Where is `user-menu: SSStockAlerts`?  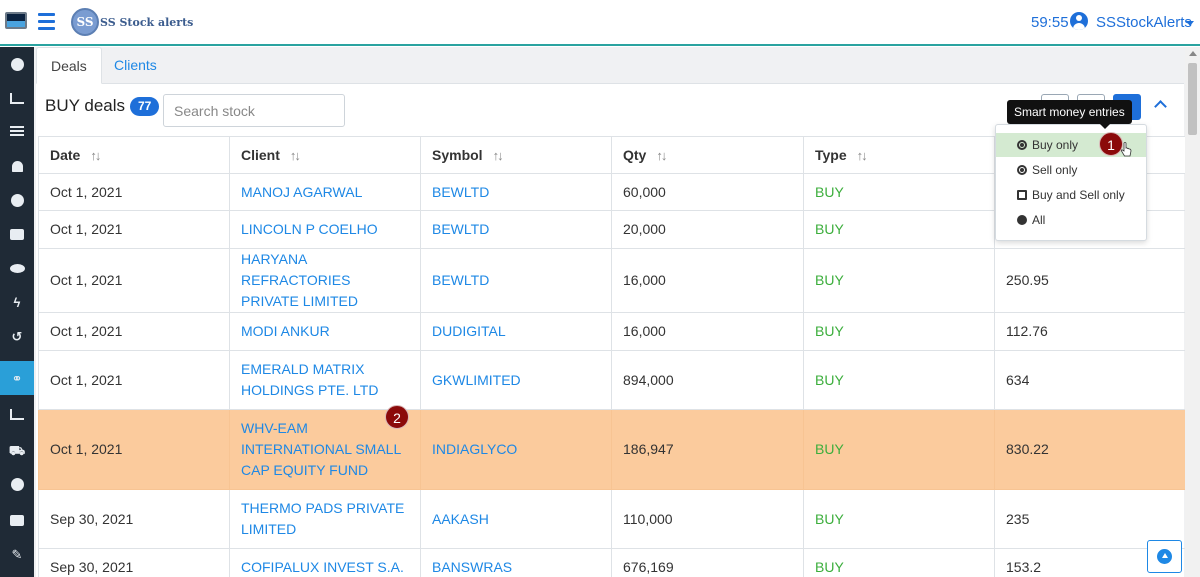
user-menu: SSStockAlerts is located at coordinates (1144, 22).